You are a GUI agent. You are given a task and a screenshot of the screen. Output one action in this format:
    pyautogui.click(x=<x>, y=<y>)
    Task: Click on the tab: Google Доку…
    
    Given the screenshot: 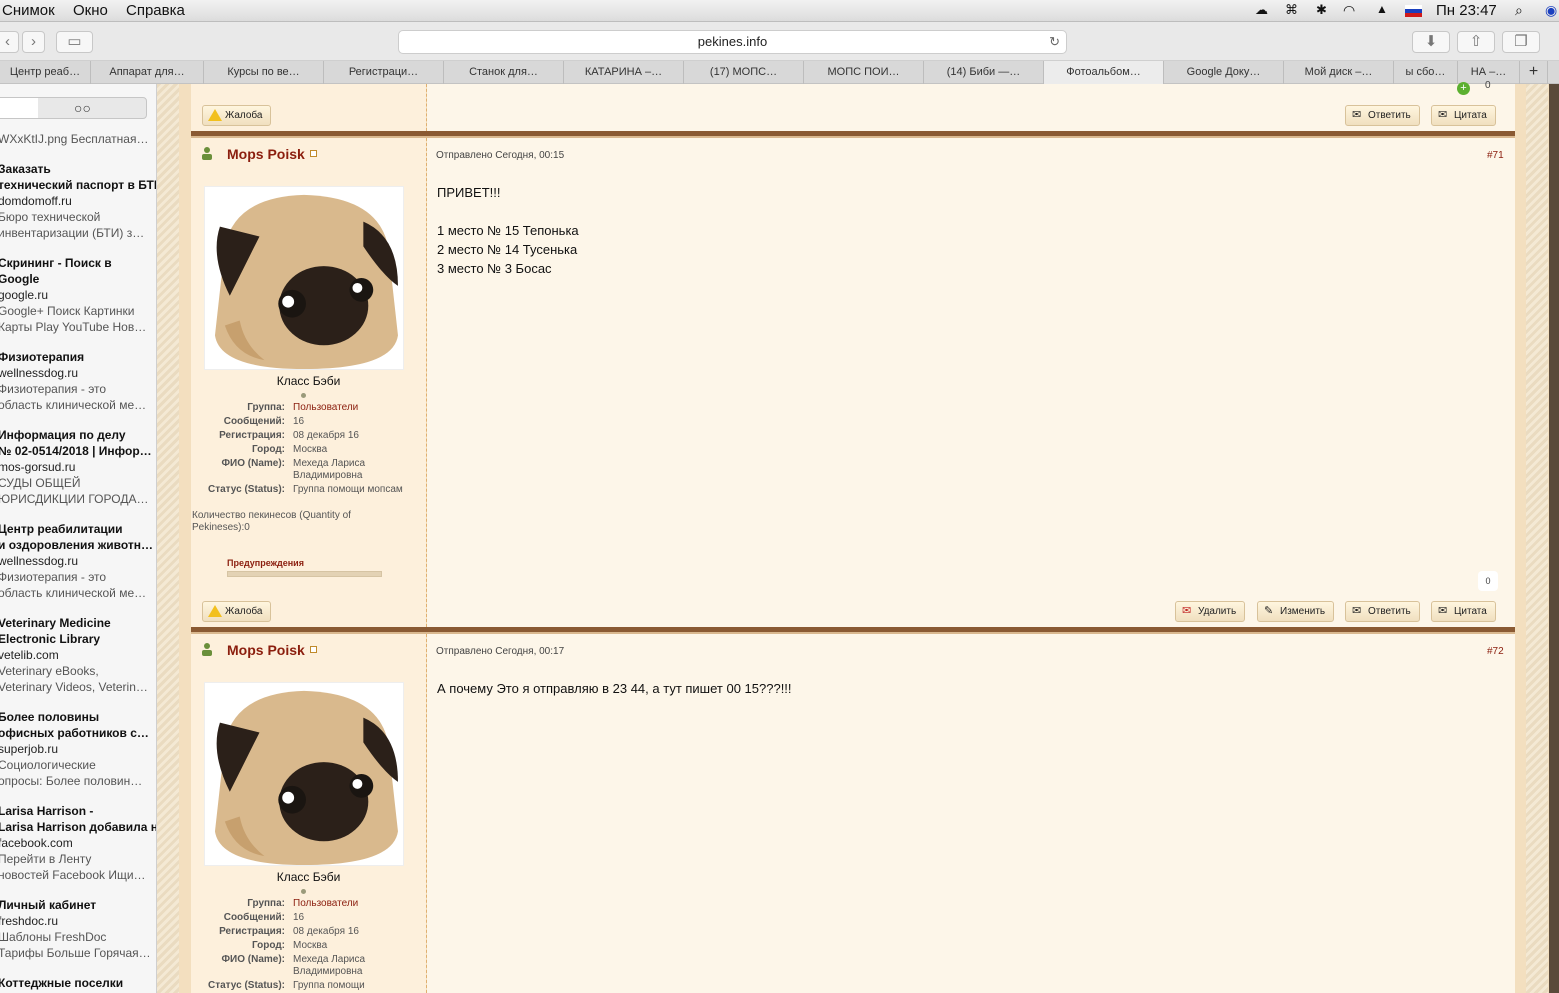 What is the action you would take?
    pyautogui.click(x=1224, y=72)
    